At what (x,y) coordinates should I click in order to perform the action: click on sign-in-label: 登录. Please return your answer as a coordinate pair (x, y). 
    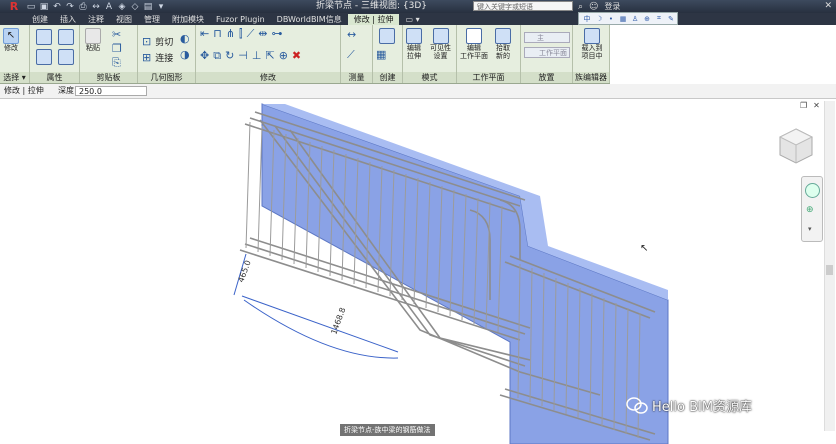
    Looking at the image, I should click on (612, 6).